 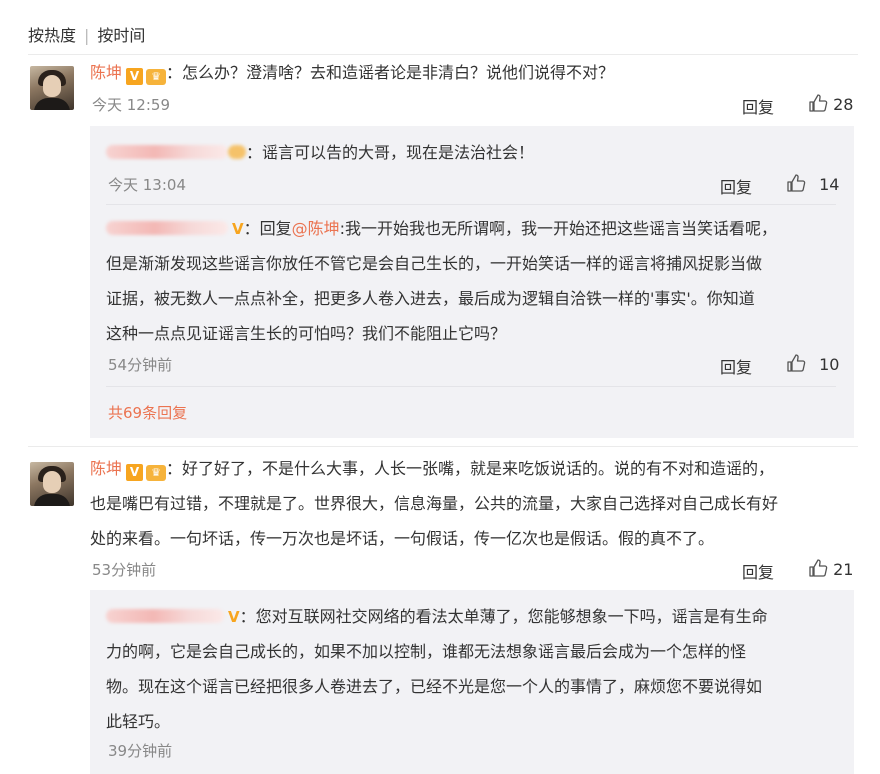 I want to click on like-button: 14, so click(x=812, y=183).